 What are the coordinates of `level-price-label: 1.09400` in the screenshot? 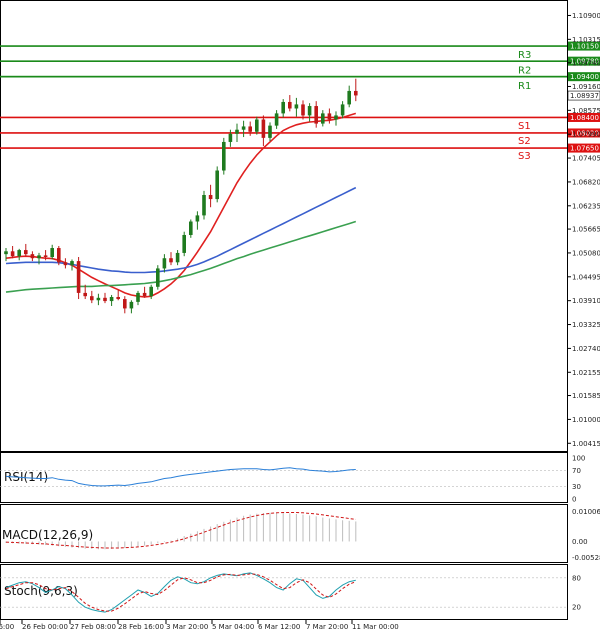 It's located at (584, 77).